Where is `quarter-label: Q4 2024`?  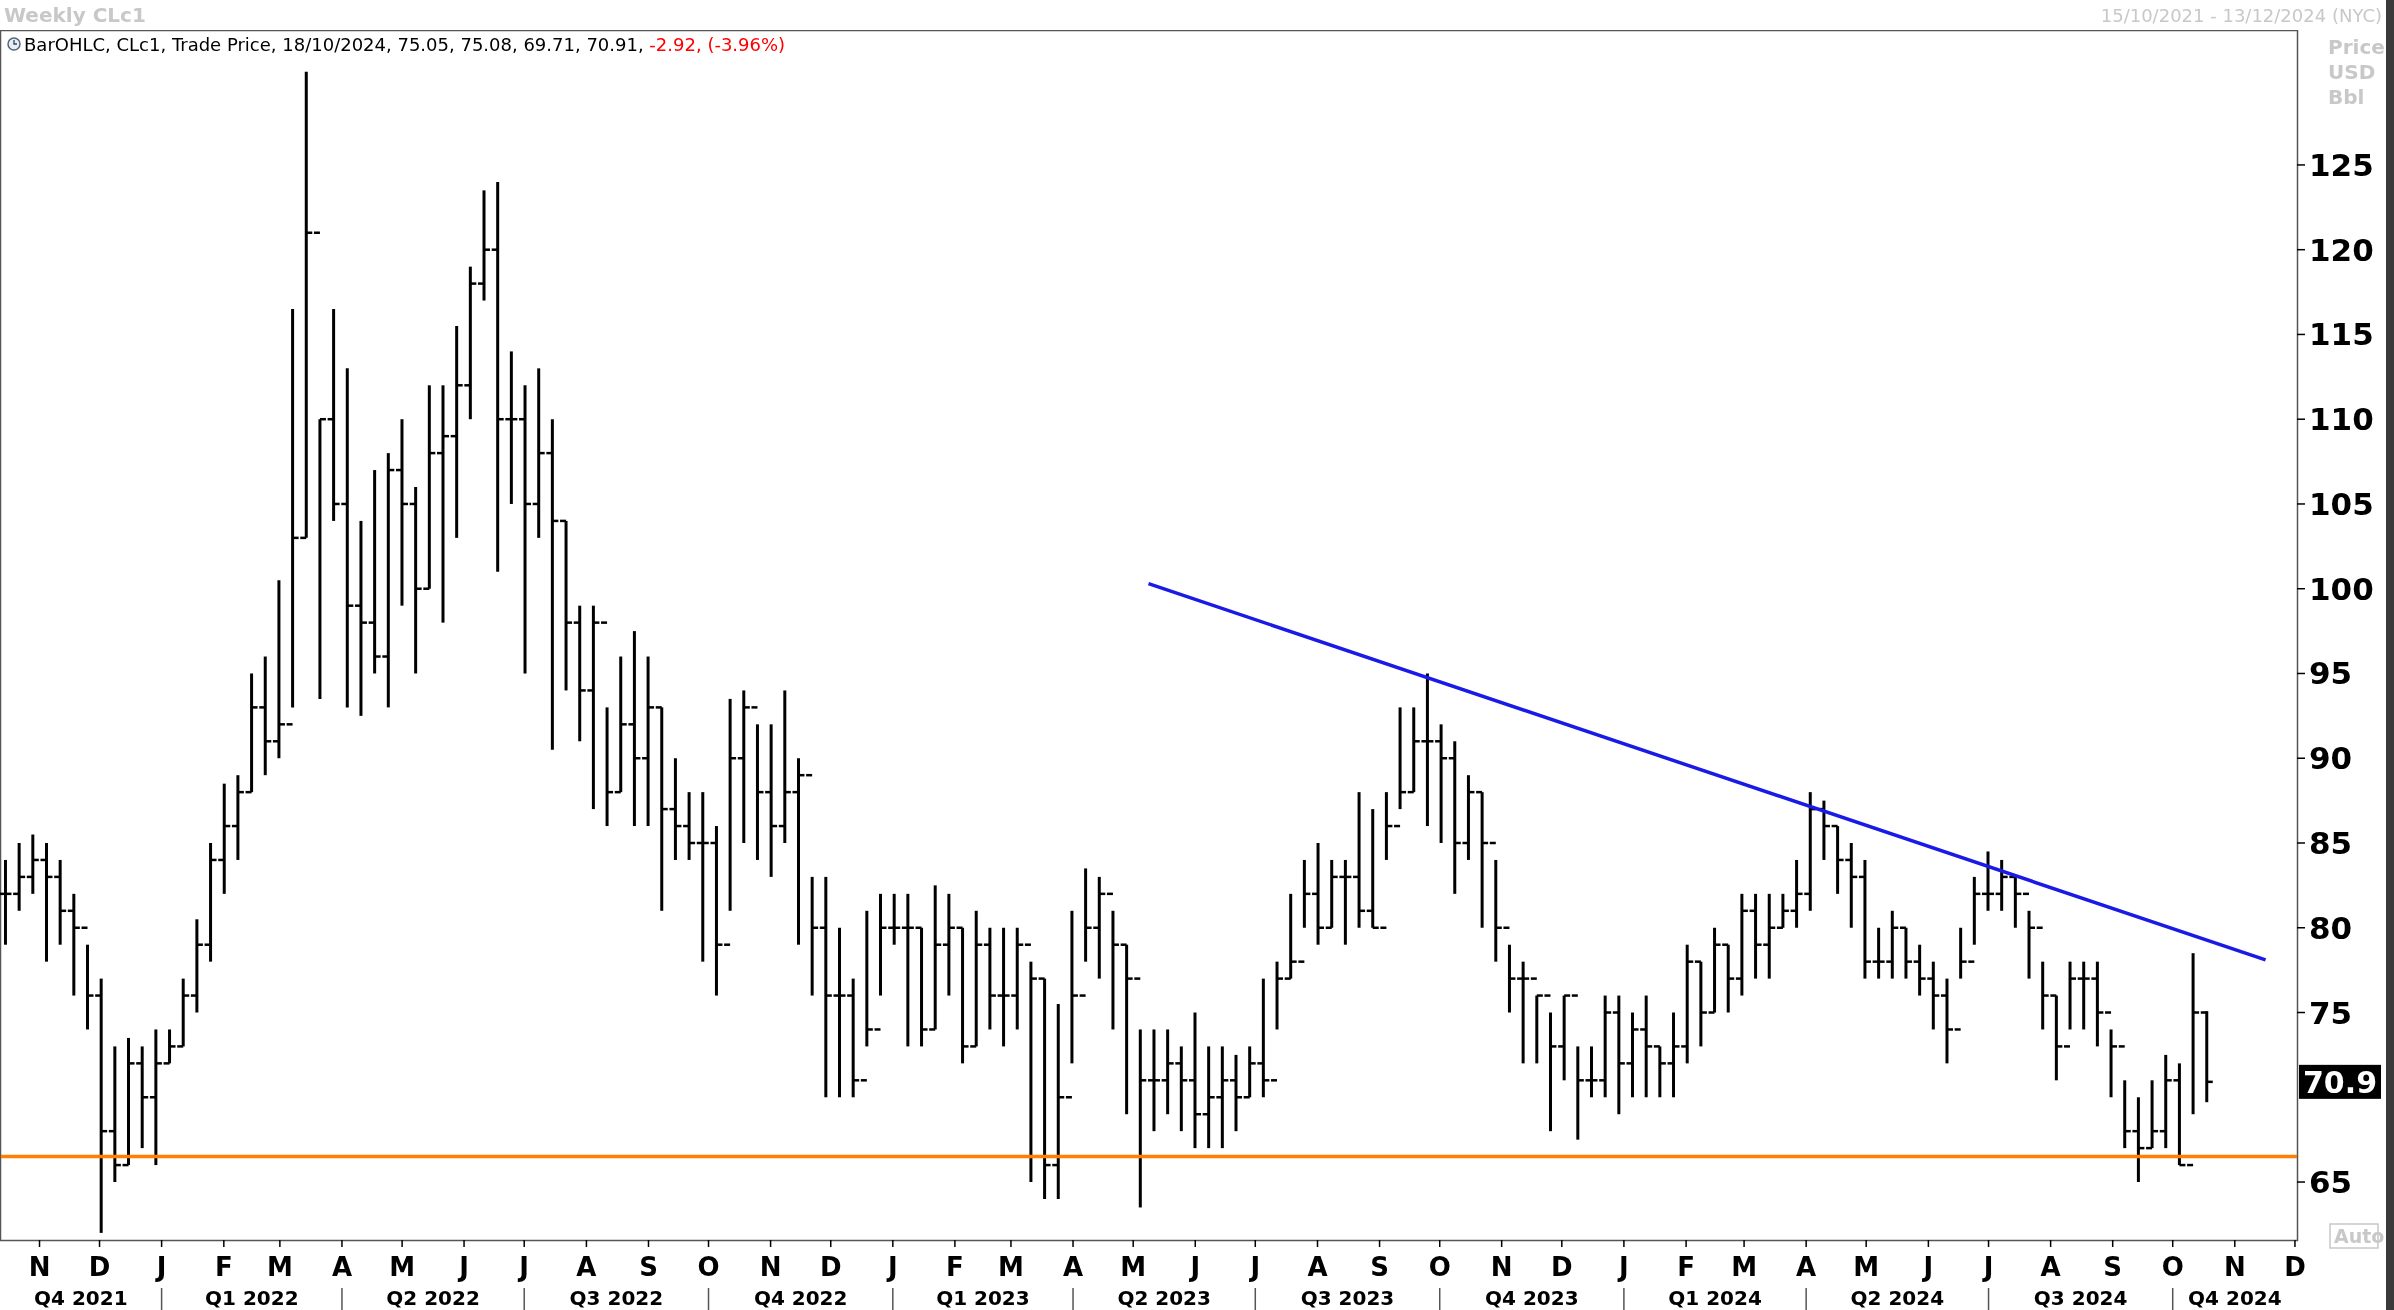
quarter-label: Q4 2024 is located at coordinates (2235, 1298).